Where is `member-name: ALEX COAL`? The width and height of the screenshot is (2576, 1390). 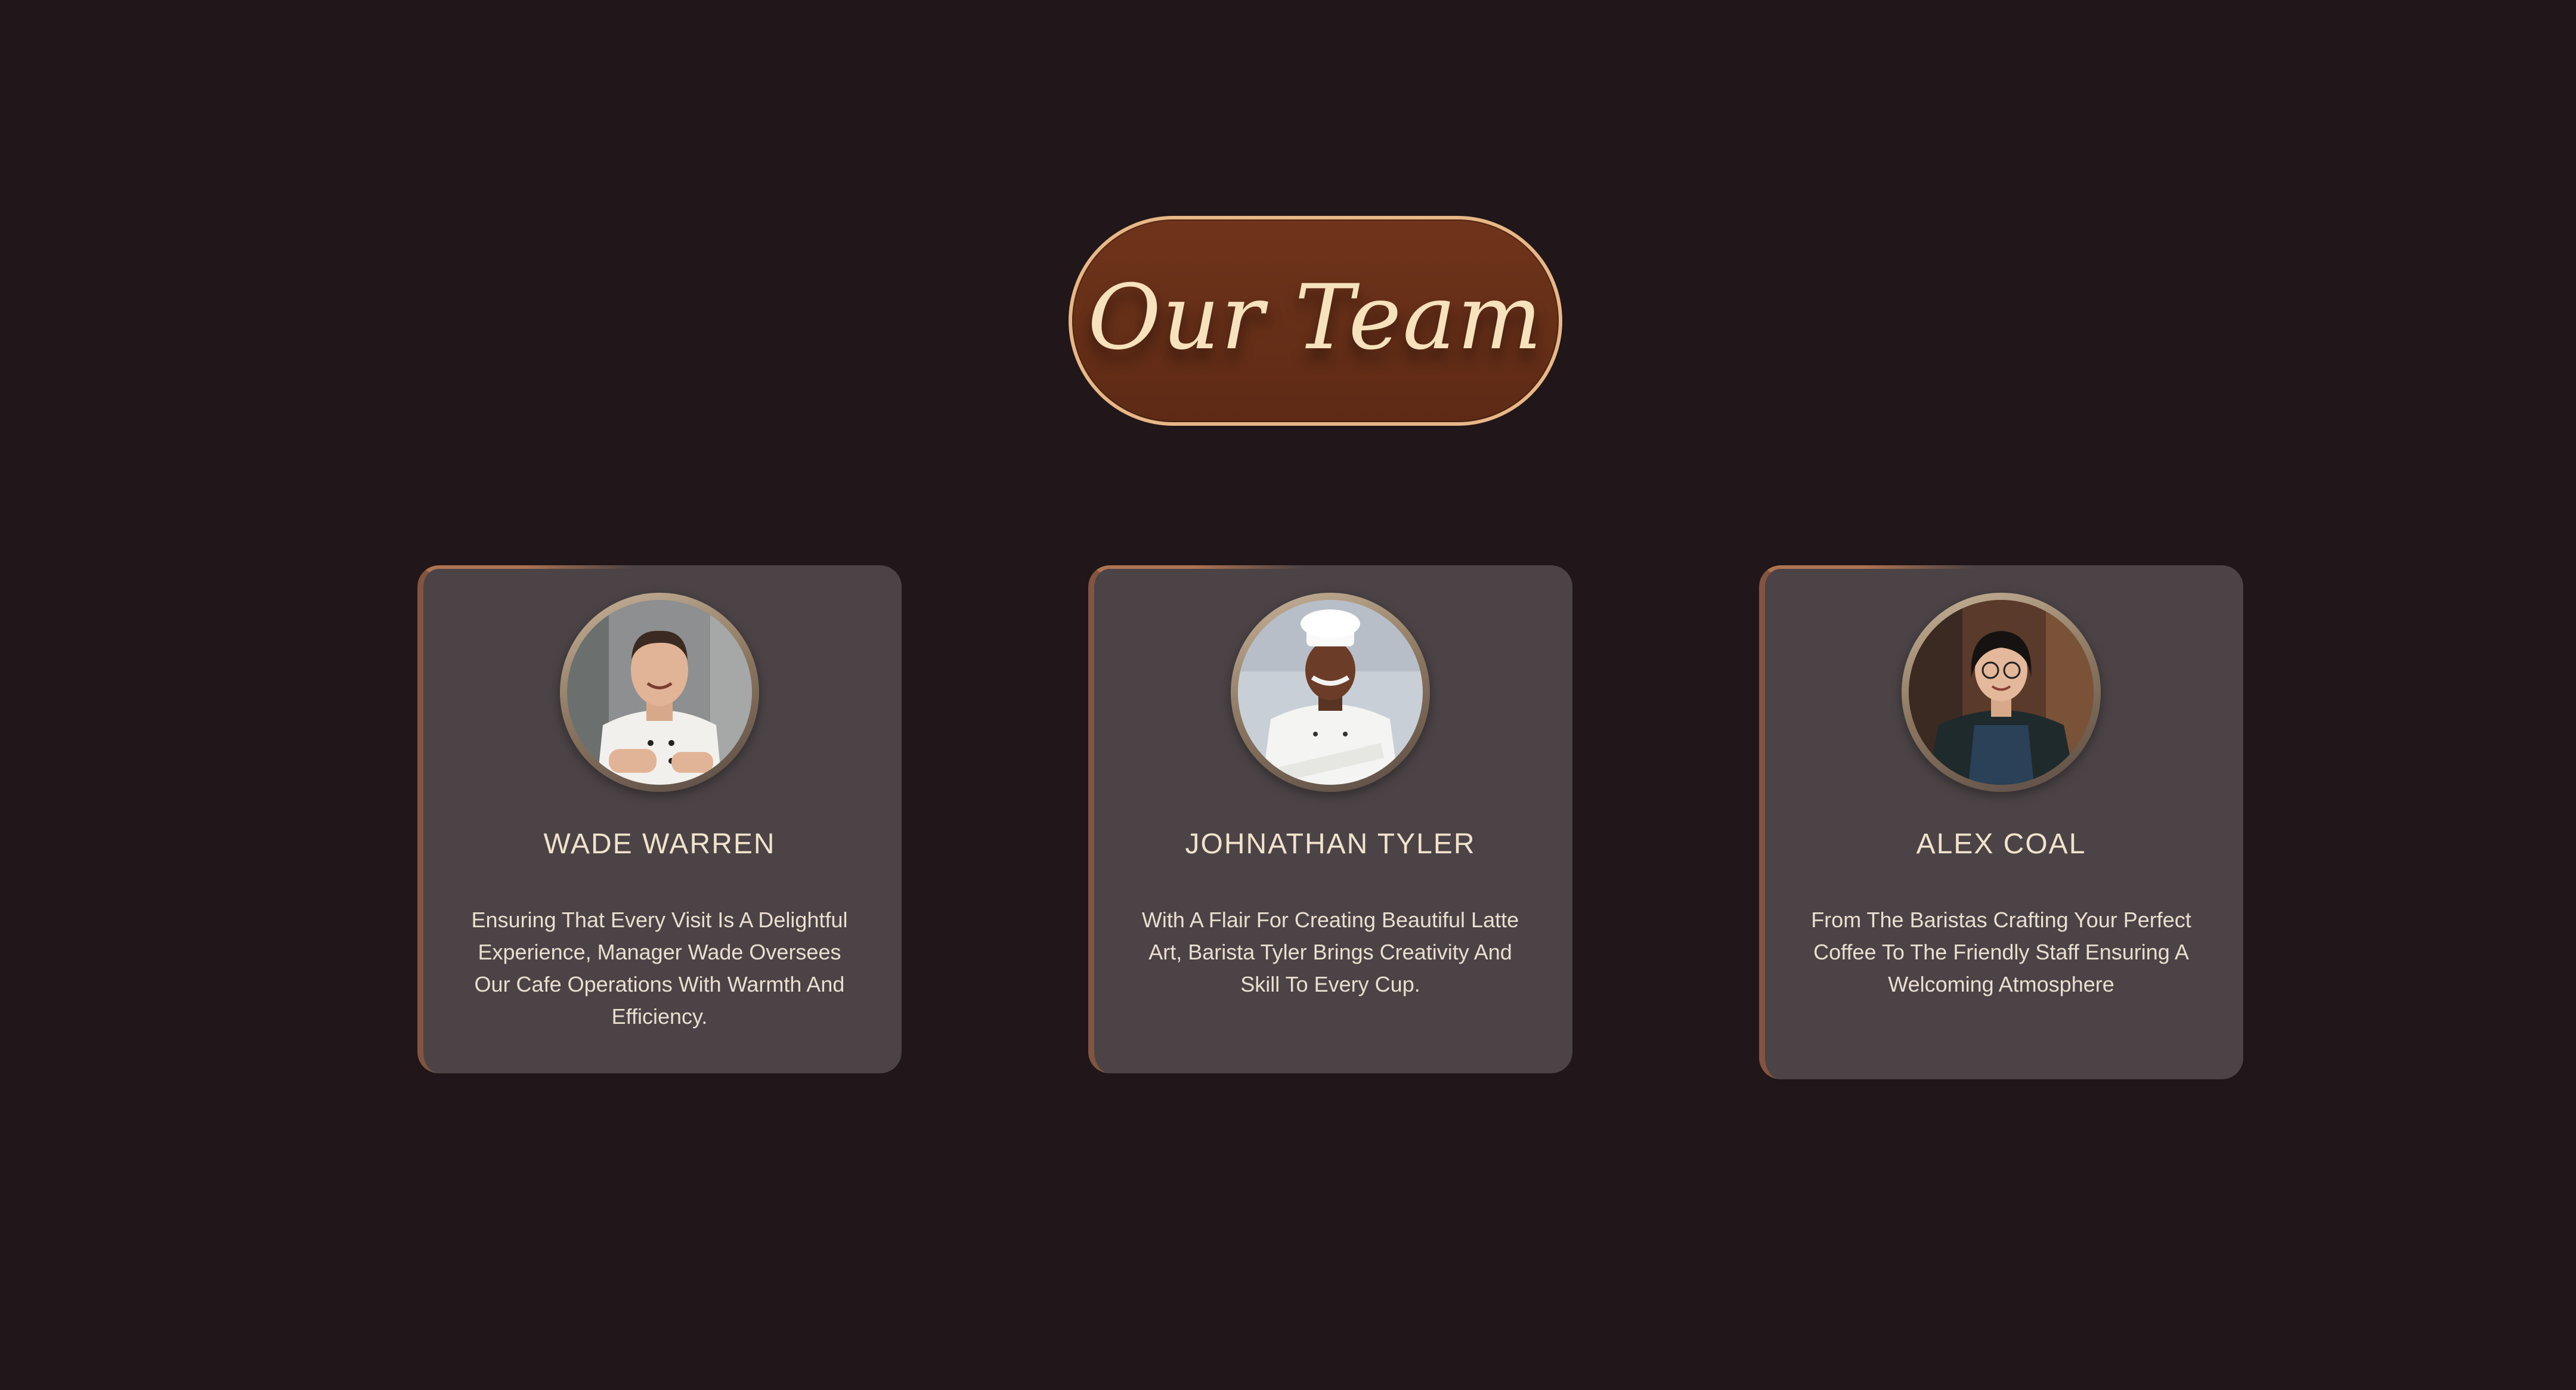 member-name: ALEX COAL is located at coordinates (2001, 844).